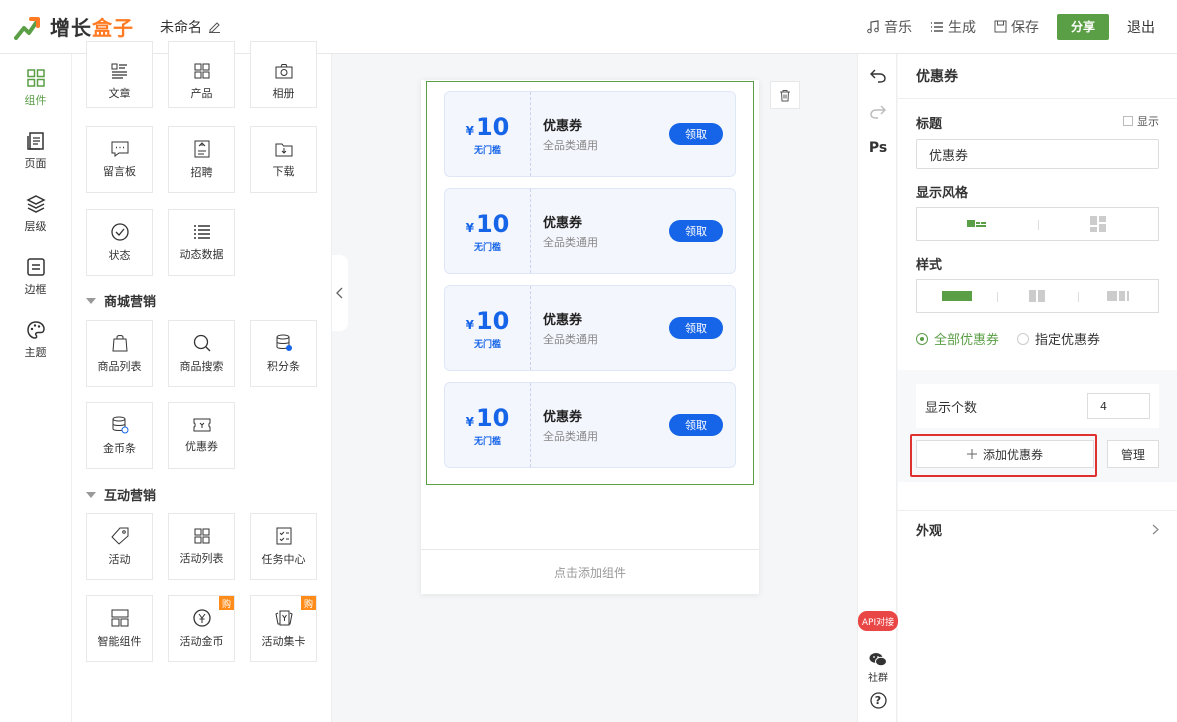 Image resolution: width=1177 pixels, height=722 pixels. Describe the element at coordinates (922, 338) in the screenshot. I see `radio-dot-selected` at that location.